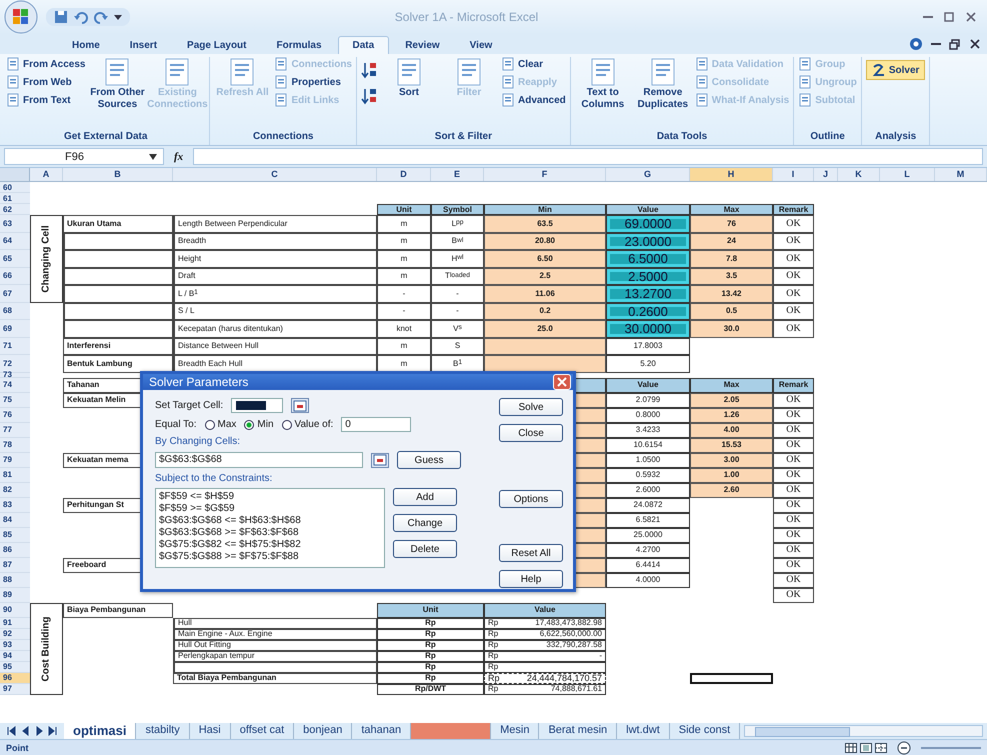  What do you see at coordinates (425, 523) in the screenshot?
I see `dialog-button: Change` at bounding box center [425, 523].